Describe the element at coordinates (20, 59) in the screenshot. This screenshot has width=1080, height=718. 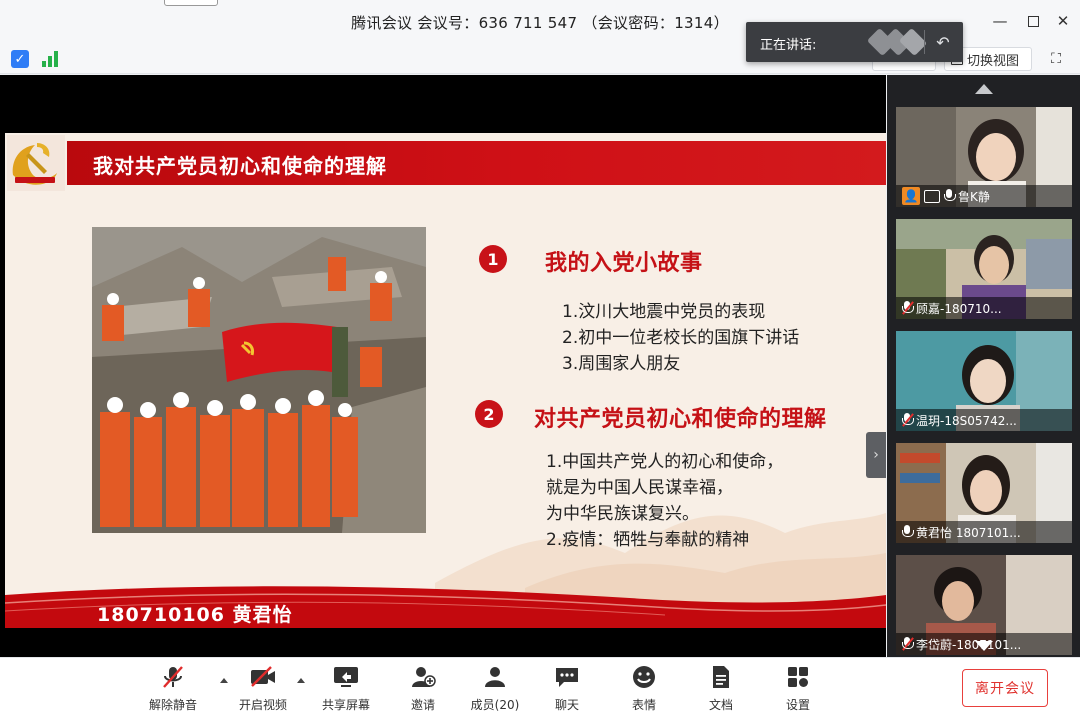
I see `security-shield-icon: ✓` at that location.